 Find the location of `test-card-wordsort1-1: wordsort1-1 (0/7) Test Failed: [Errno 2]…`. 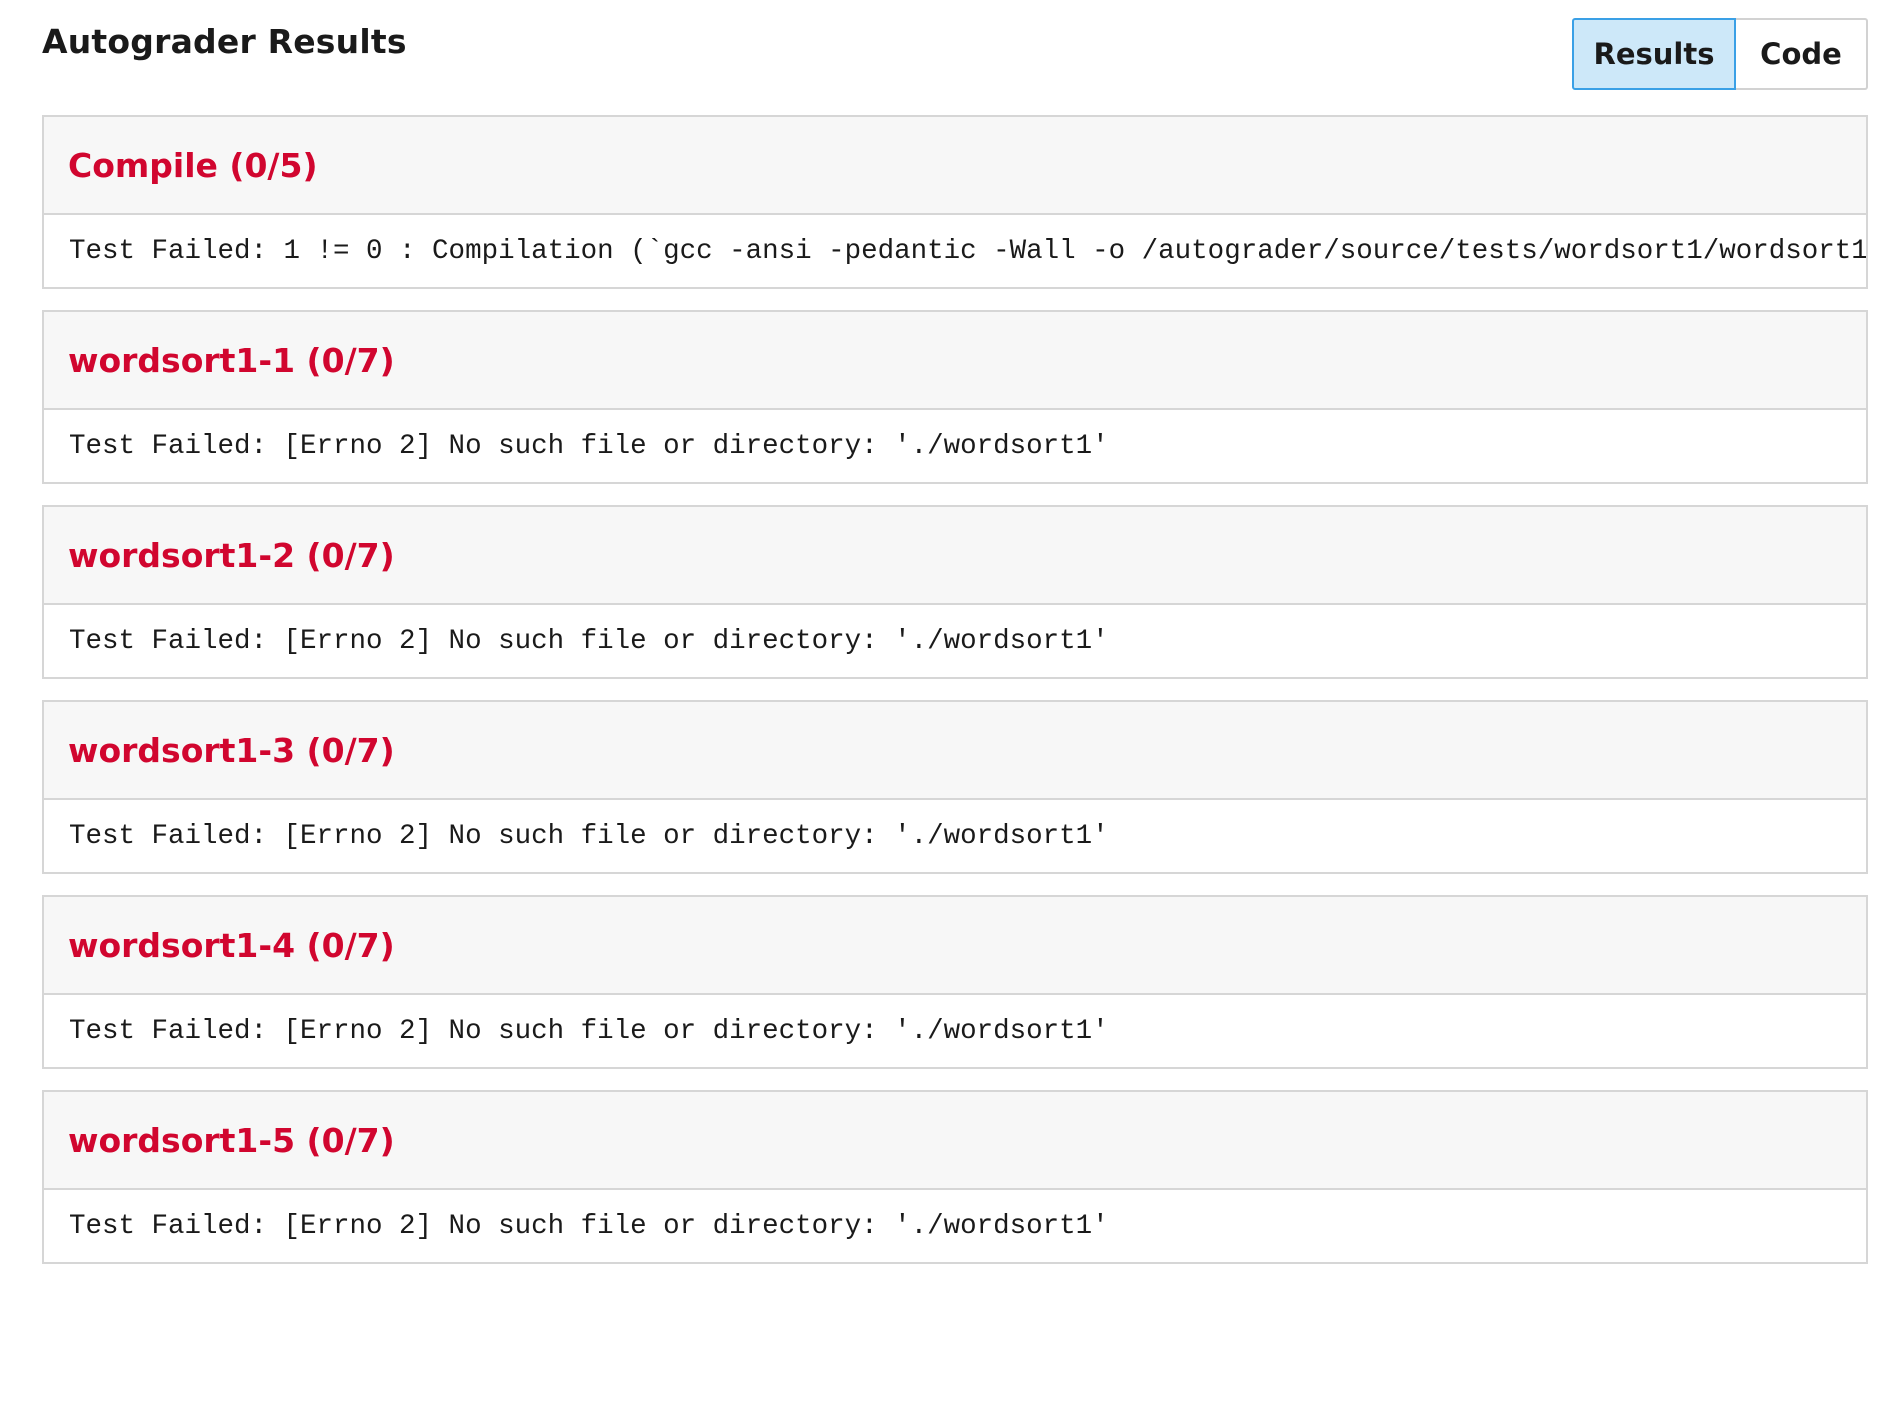

test-card-wordsort1-1: wordsort1-1 (0/7) Test Failed: [Errno 2]… is located at coordinates (955, 397).